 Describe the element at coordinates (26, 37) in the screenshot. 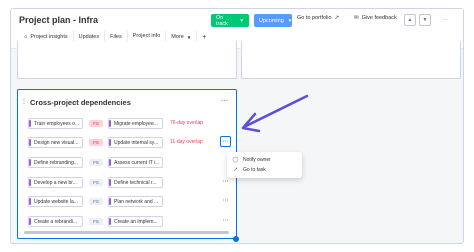

I see `home-icon: ⌂` at that location.